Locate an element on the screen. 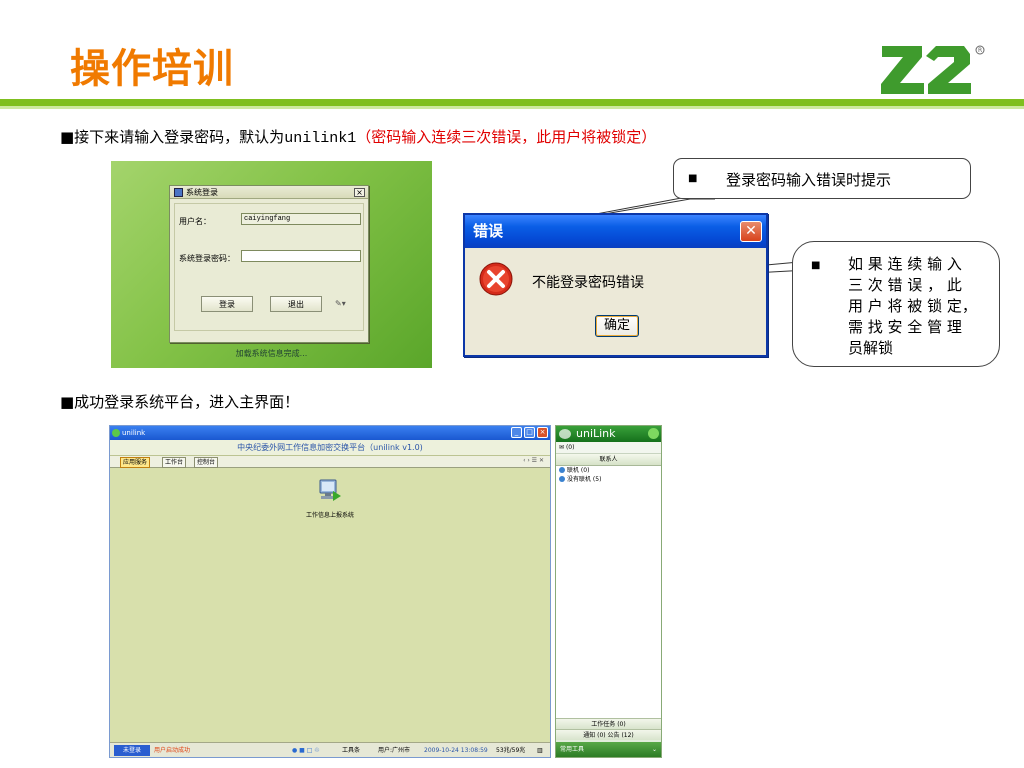 Image resolution: width=1024 pixels, height=768 pixels. desktop-item: 工作信息上报系统 is located at coordinates (330, 498).